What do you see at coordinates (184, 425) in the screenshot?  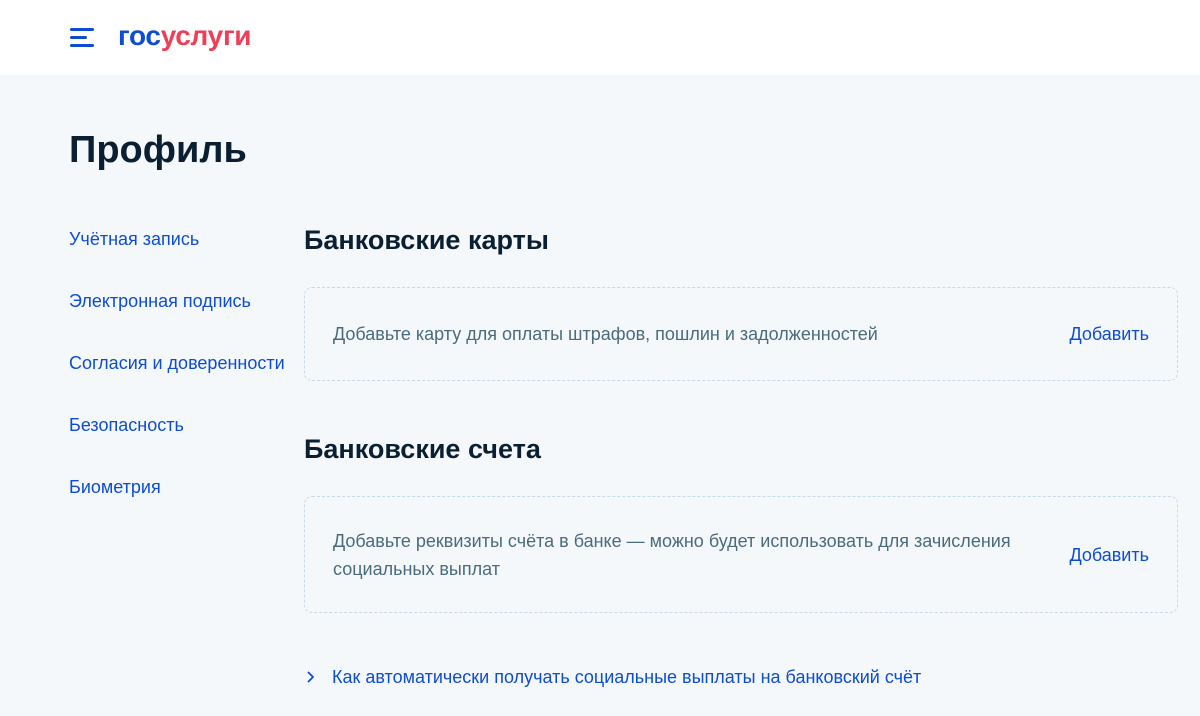 I see `sidebar-item-security: Безопасность` at bounding box center [184, 425].